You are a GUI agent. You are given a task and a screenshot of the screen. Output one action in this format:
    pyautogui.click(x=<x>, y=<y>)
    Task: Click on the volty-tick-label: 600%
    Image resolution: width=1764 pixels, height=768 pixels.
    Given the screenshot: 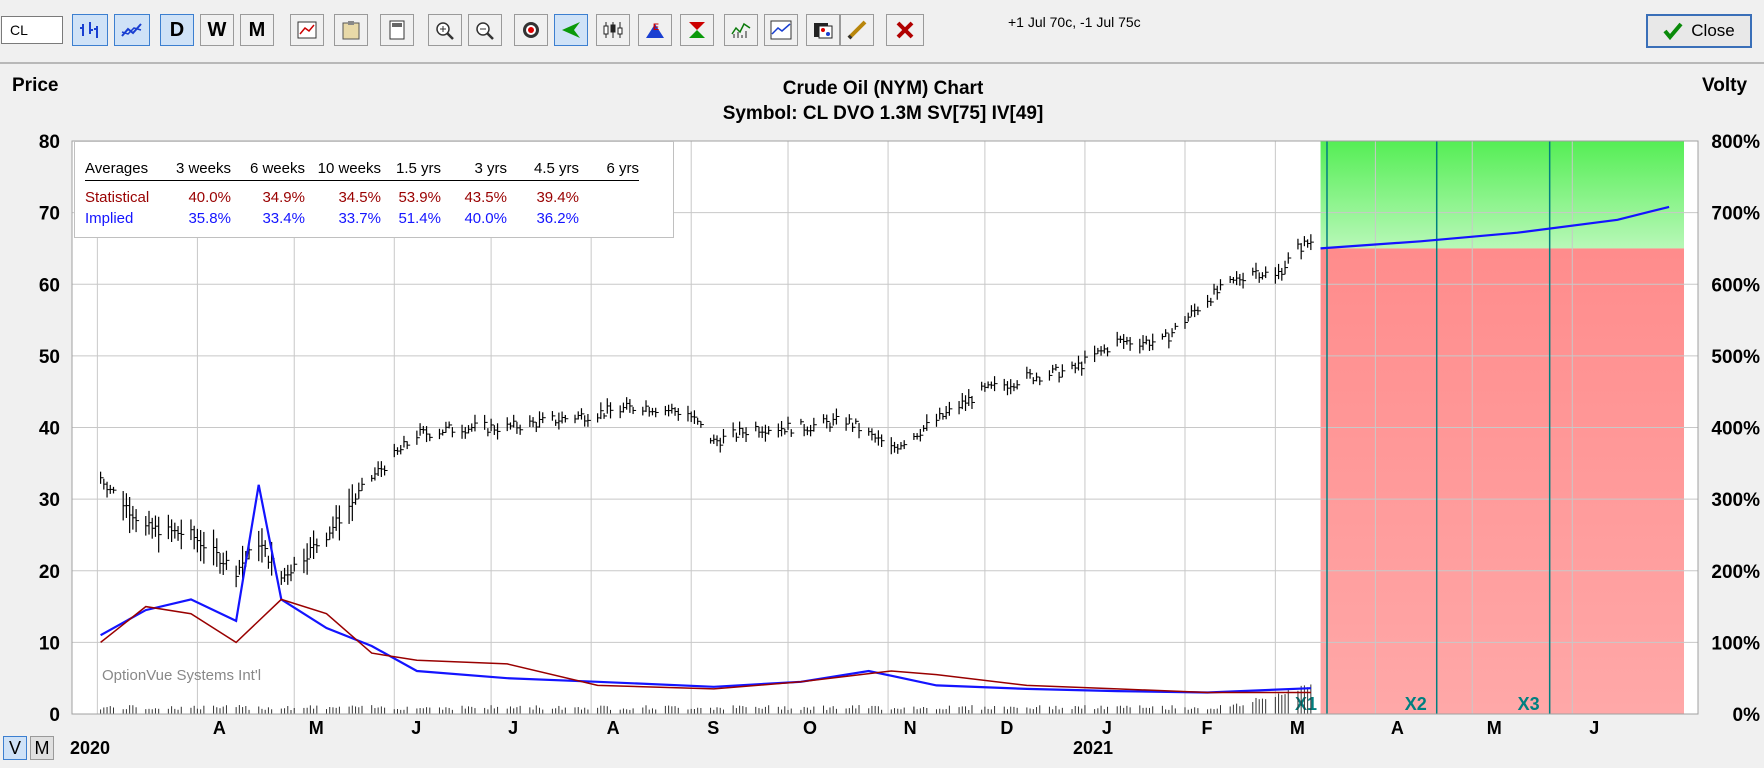 What is the action you would take?
    pyautogui.click(x=1735, y=285)
    